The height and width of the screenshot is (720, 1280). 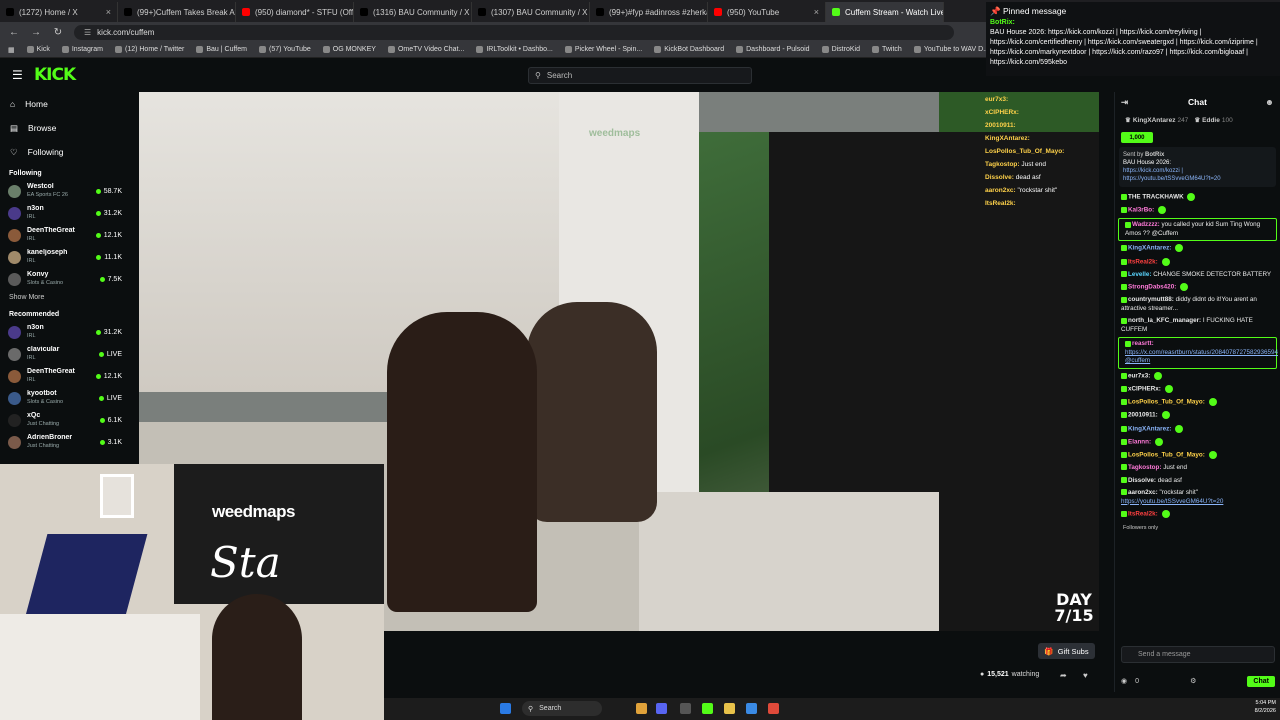 What do you see at coordinates (1139, 441) in the screenshot?
I see `chat-username: Elannn:` at bounding box center [1139, 441].